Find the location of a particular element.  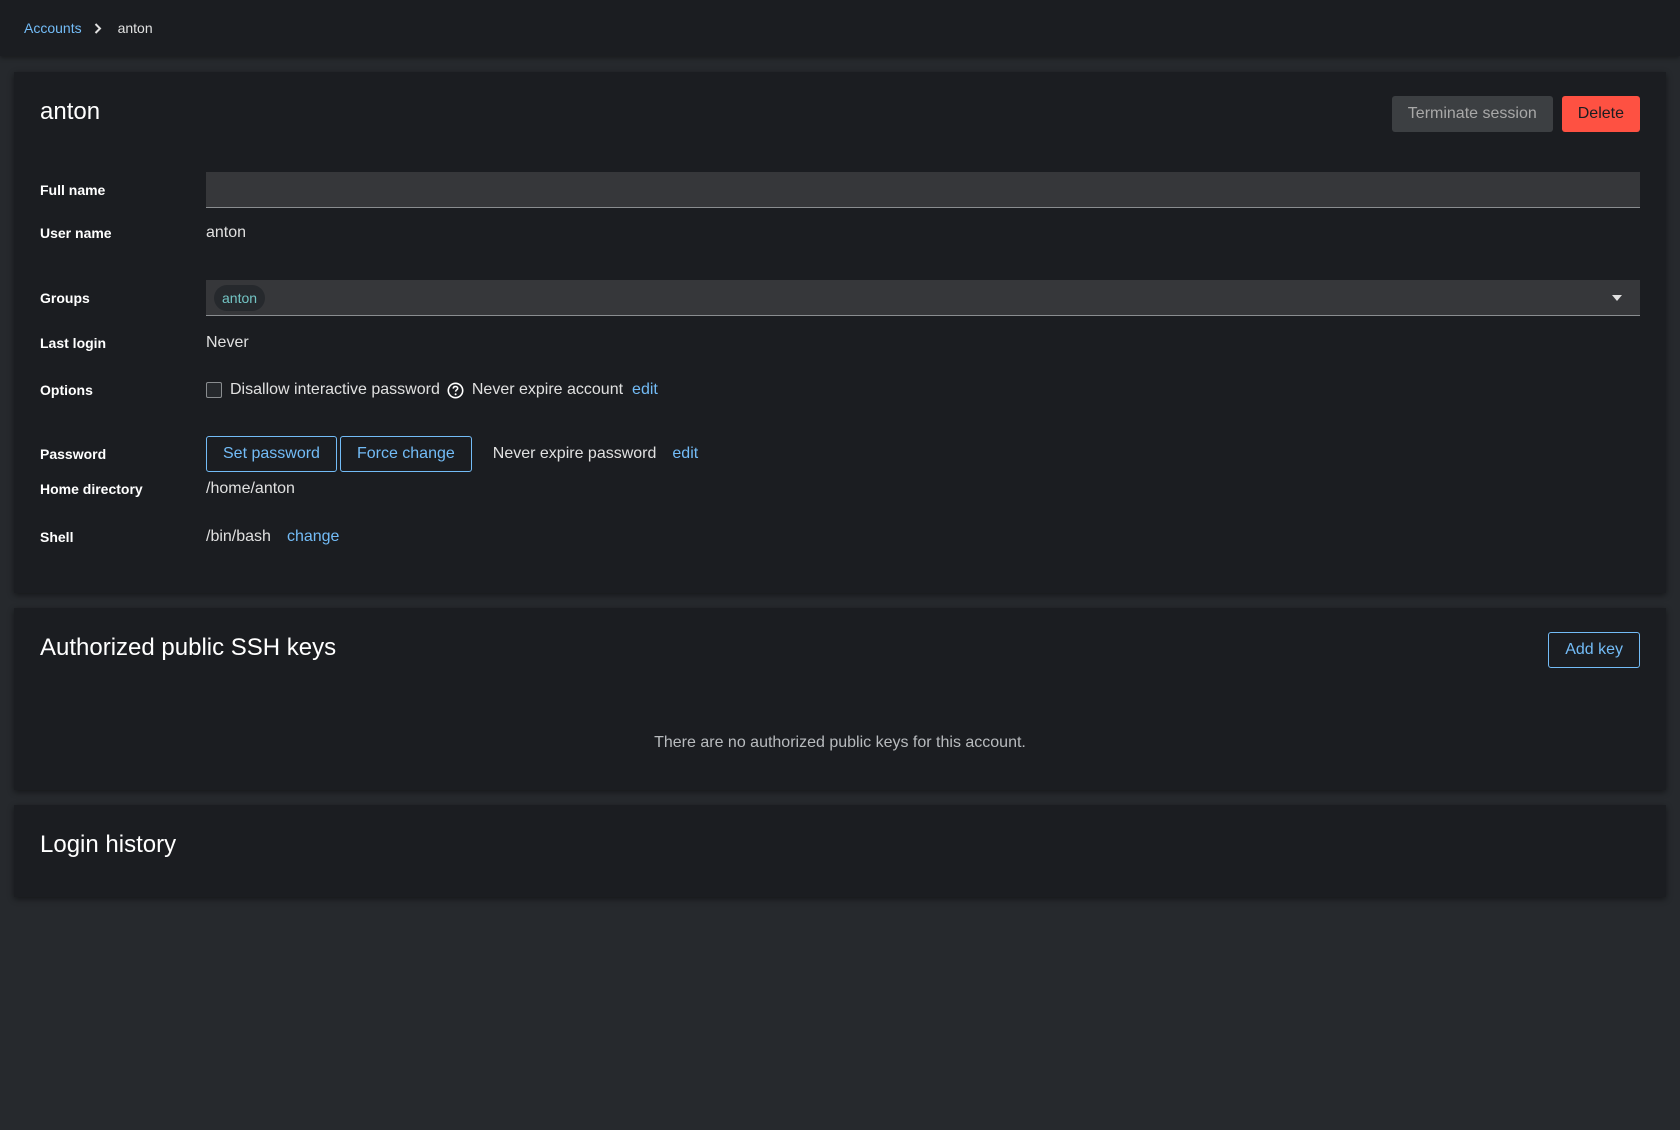

group-chip: anton is located at coordinates (240, 297).